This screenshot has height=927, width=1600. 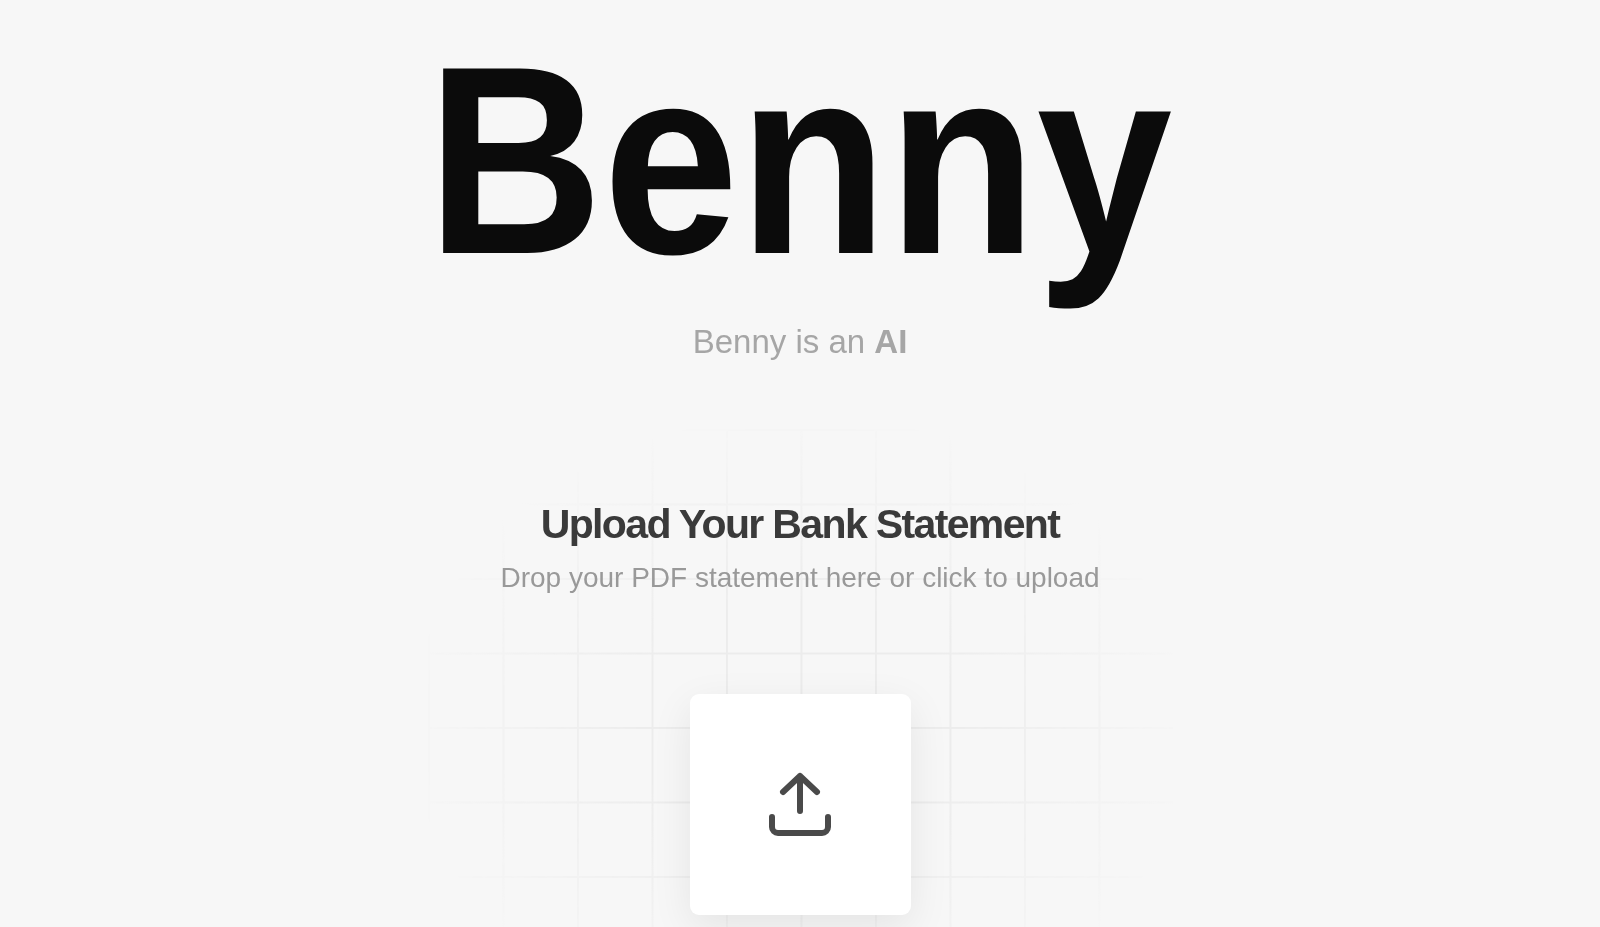 I want to click on upload-icon, so click(x=800, y=804).